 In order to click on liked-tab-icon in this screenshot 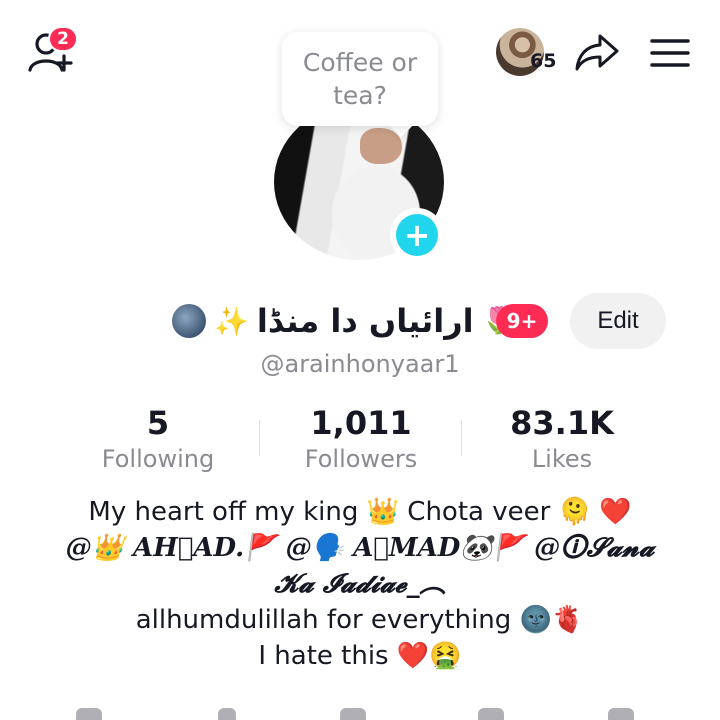, I will do `click(621, 714)`.